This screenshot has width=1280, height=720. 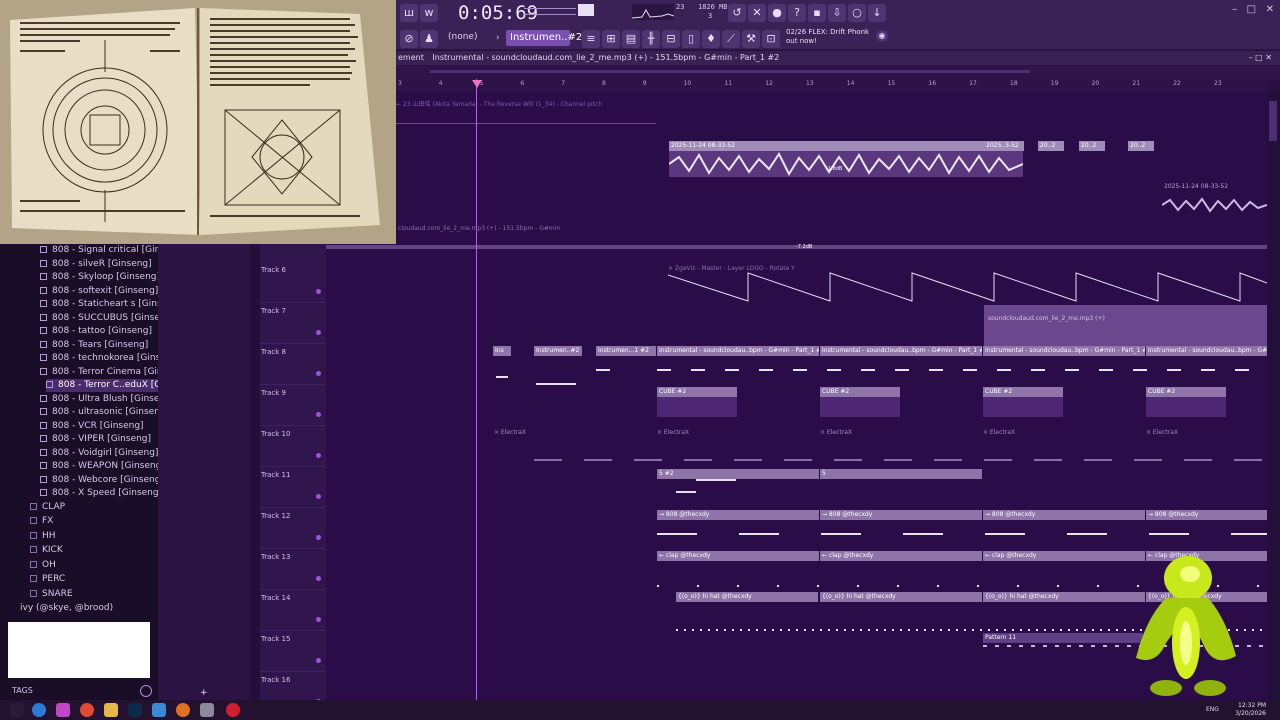 I want to click on fl-menu-icon: ш, so click(x=409, y=13).